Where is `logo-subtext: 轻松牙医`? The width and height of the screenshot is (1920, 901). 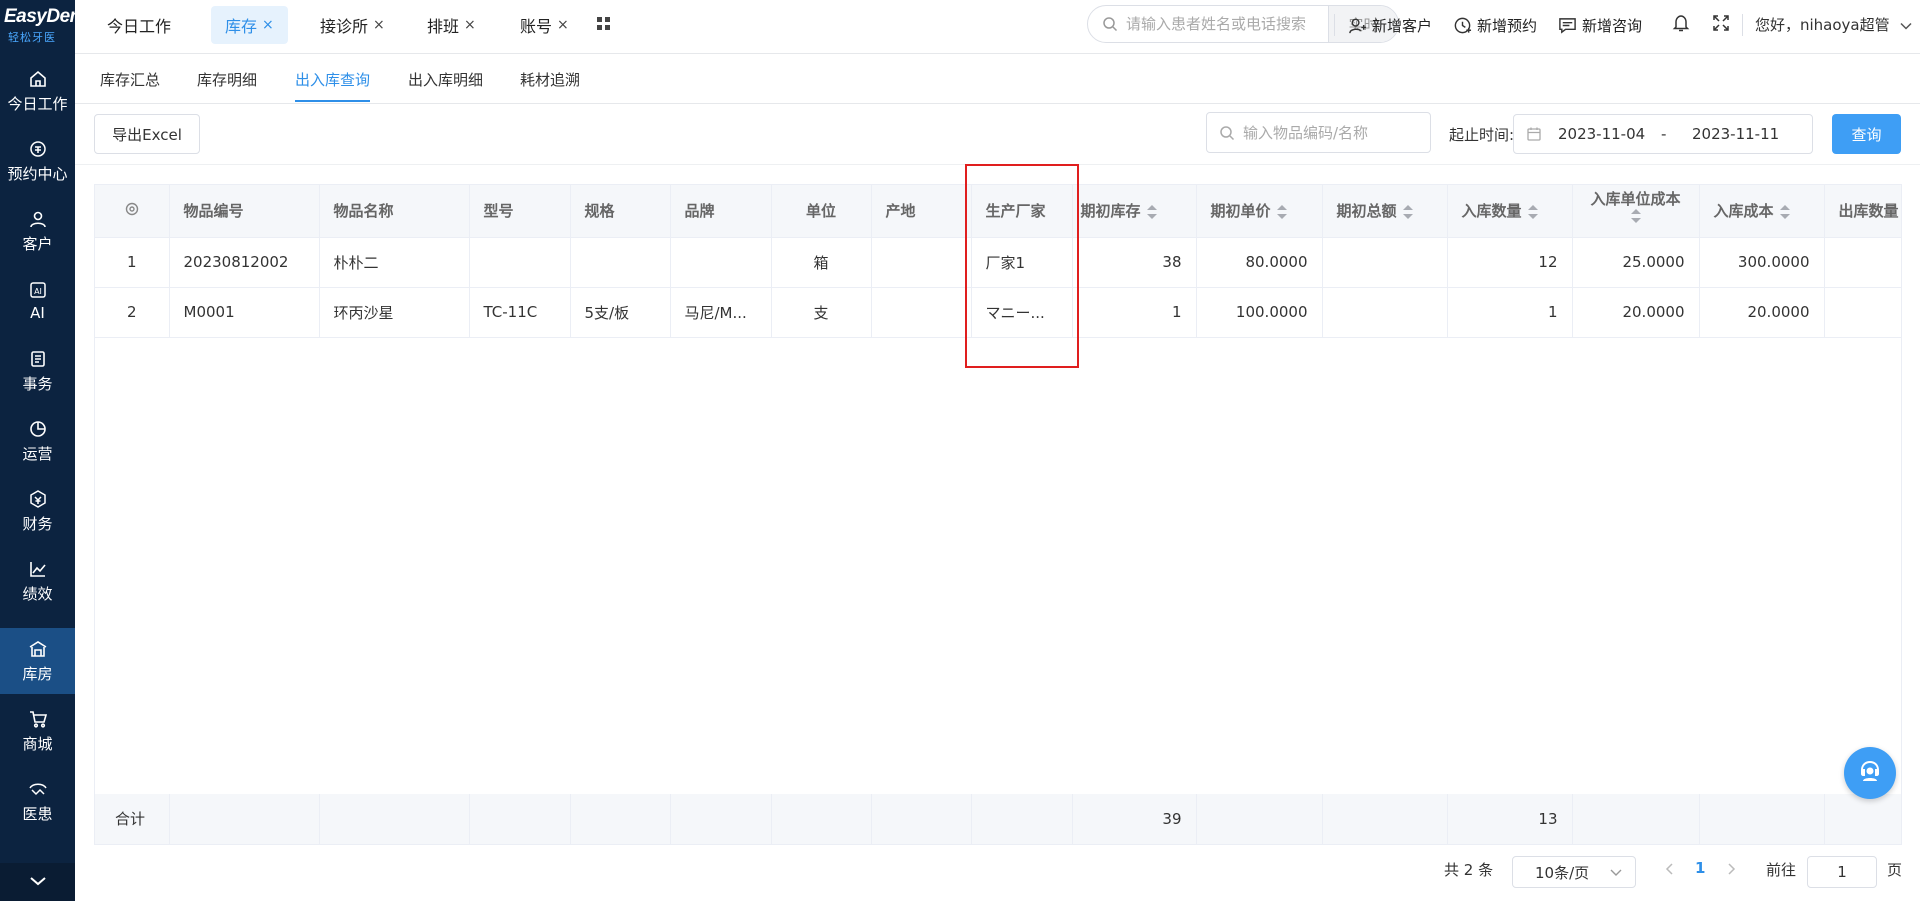 logo-subtext: 轻松牙医 is located at coordinates (32, 37).